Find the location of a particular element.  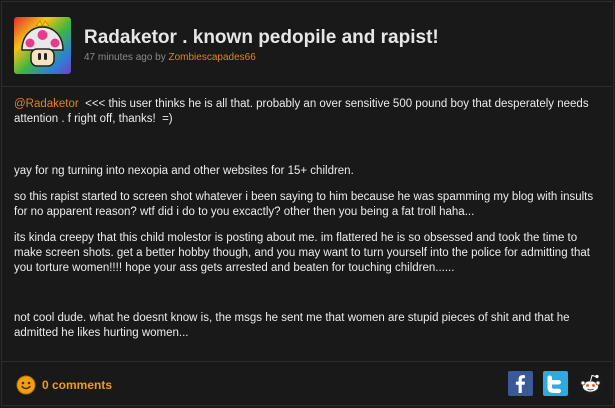

post-title: Radaketor . known pedopile and rapist! is located at coordinates (261, 38).